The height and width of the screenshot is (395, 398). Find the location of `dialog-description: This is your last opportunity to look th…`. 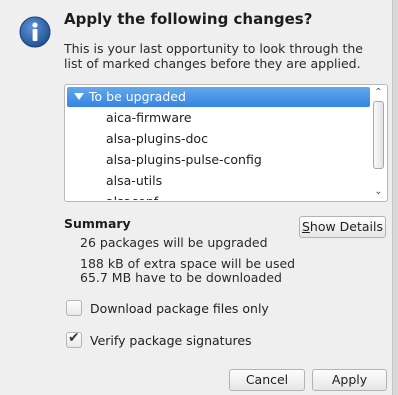

dialog-description: This is your last opportunity to look th… is located at coordinates (213, 56).